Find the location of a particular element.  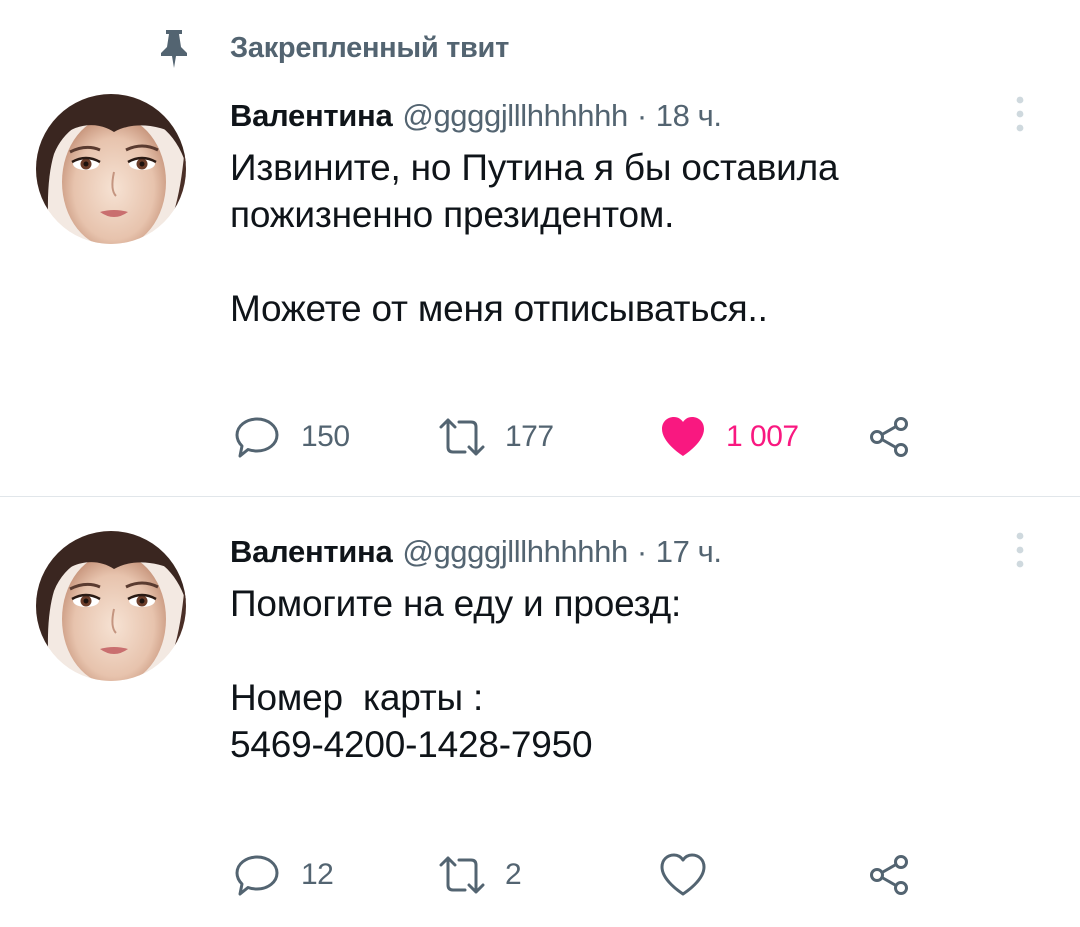

retweet-count: 177 is located at coordinates (529, 436).